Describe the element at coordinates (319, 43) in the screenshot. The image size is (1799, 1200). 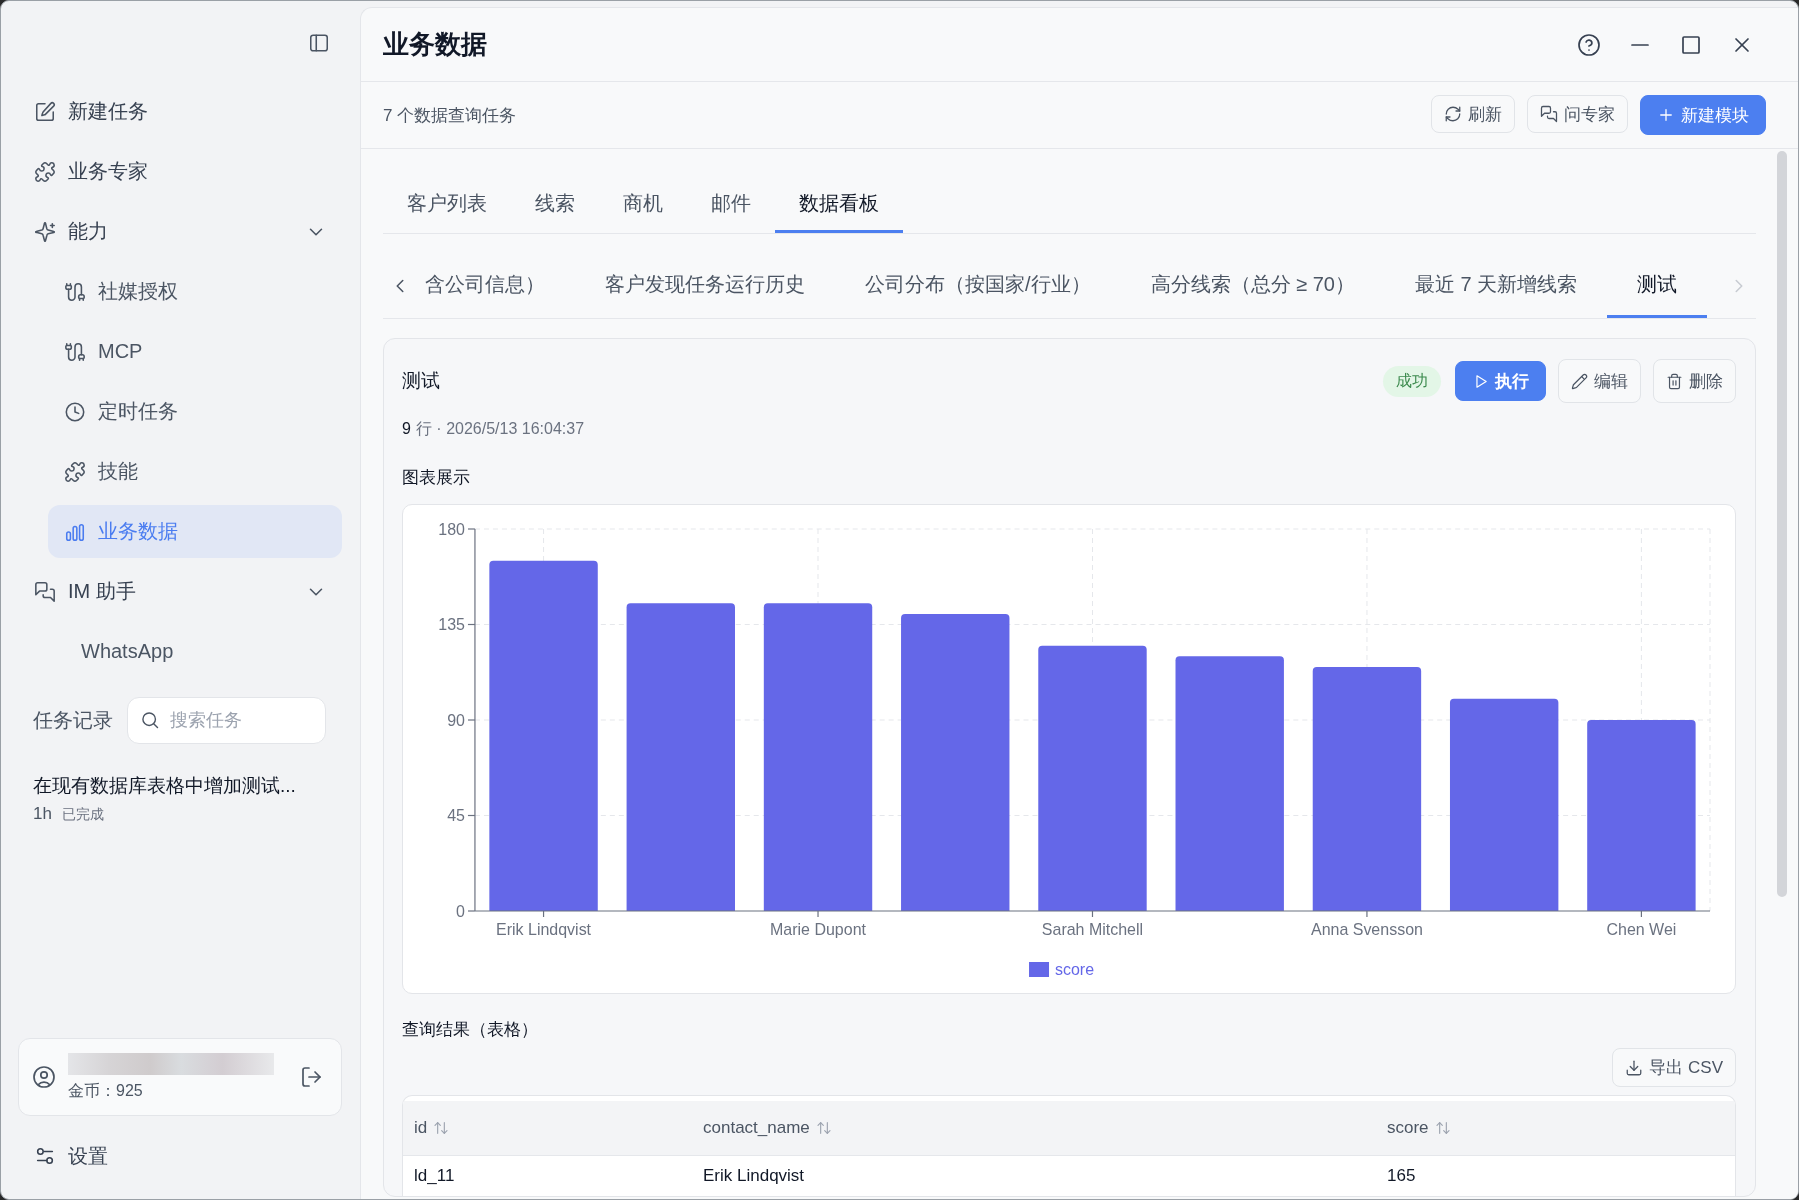
I see `sidebar-panel-icon` at that location.